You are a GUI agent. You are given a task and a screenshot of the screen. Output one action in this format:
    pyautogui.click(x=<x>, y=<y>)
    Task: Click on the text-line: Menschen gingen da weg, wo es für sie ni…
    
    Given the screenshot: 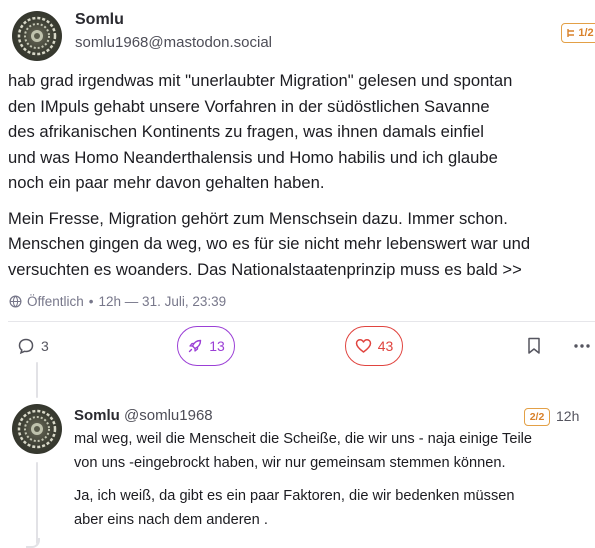 What is the action you would take?
    pyautogui.click(x=269, y=243)
    